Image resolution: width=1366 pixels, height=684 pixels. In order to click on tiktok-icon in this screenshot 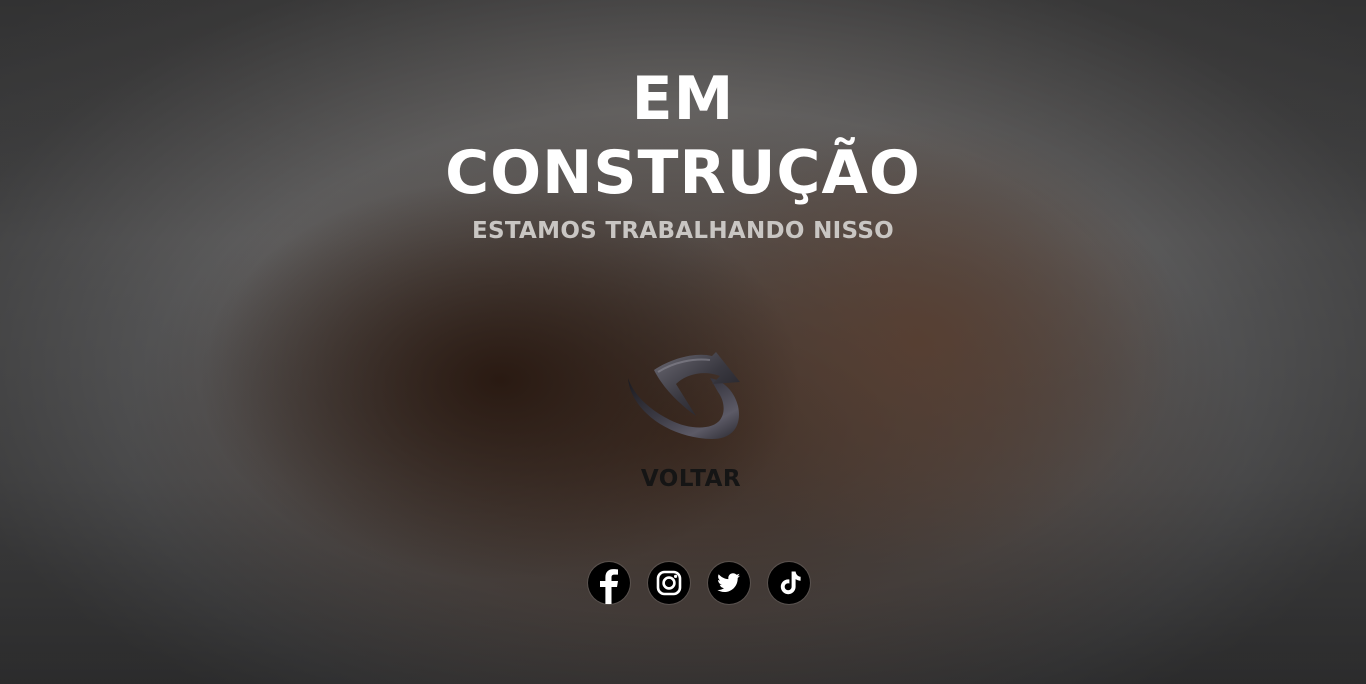, I will do `click(790, 583)`.